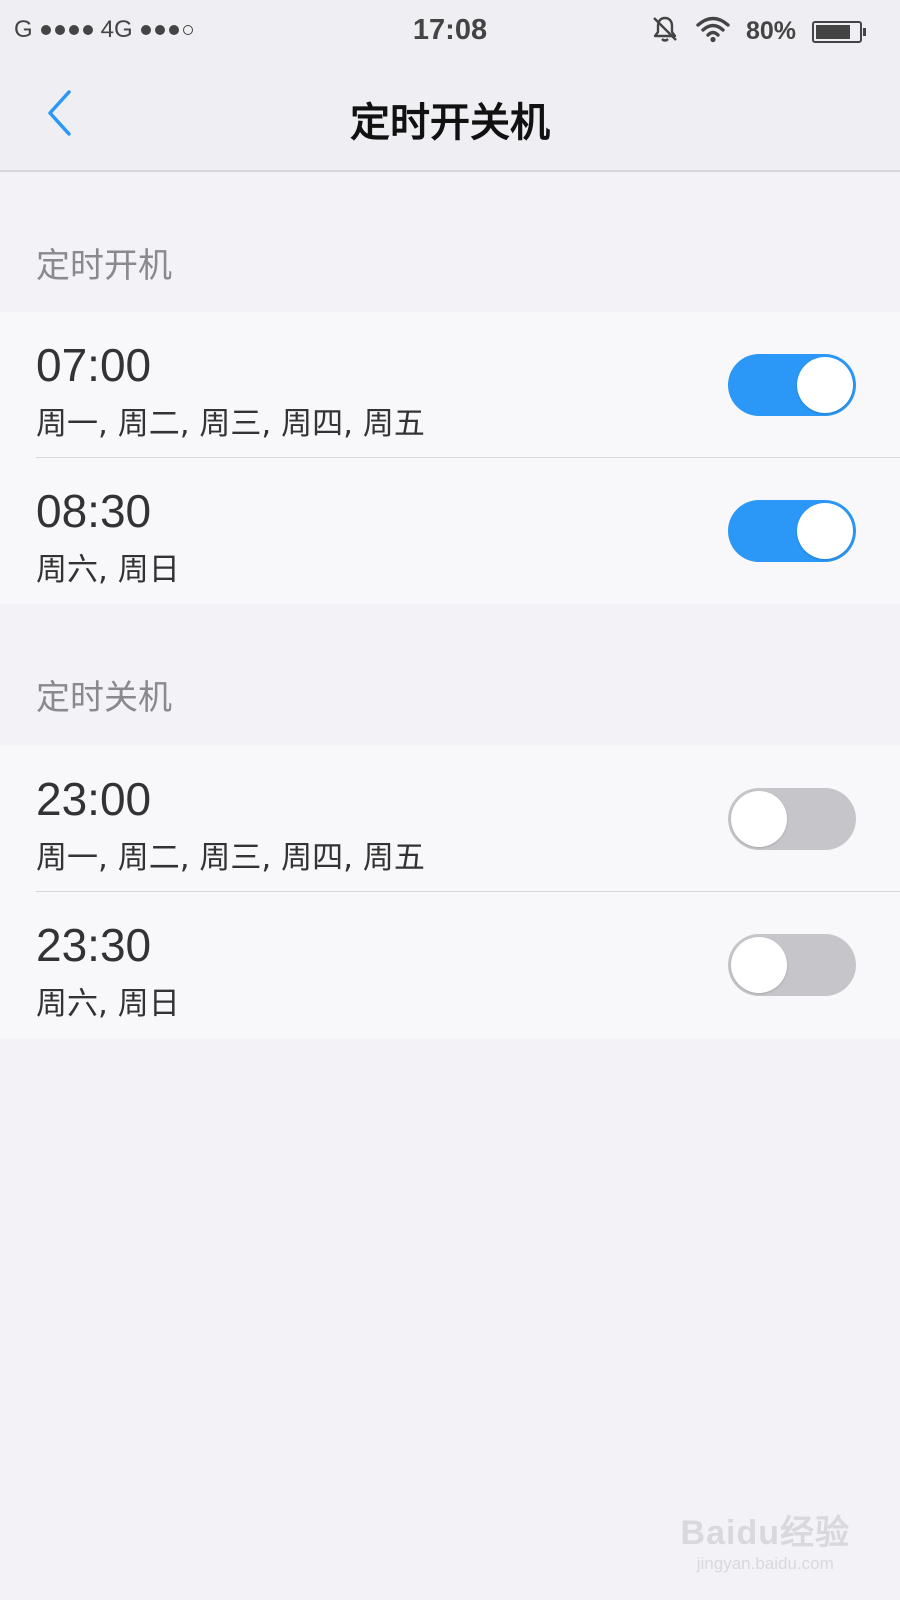  Describe the element at coordinates (450, 123) in the screenshot. I see `page-title: 定时开关机` at that location.